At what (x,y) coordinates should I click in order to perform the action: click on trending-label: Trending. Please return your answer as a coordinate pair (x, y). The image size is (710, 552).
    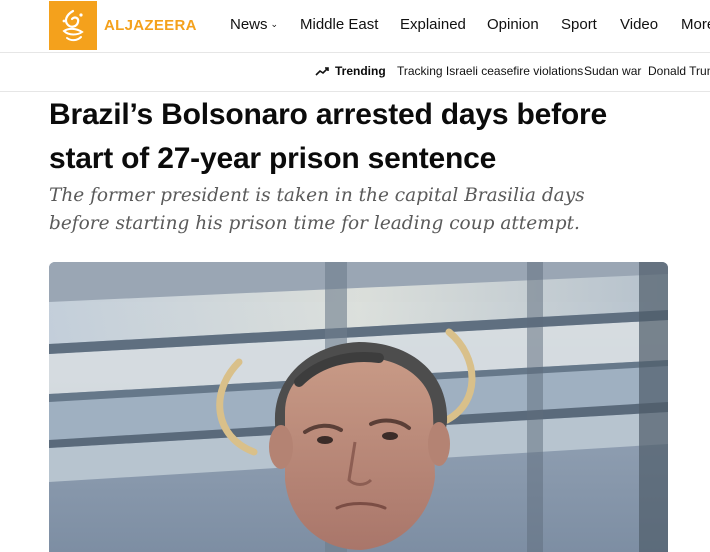
    Looking at the image, I should click on (350, 71).